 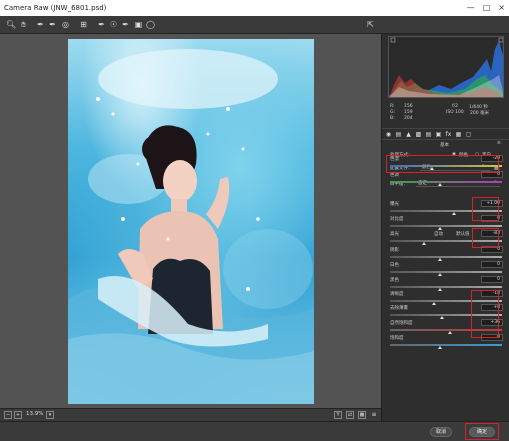 What do you see at coordinates (138, 24) in the screenshot?
I see `graduated-filter-icon: ▣` at bounding box center [138, 24].